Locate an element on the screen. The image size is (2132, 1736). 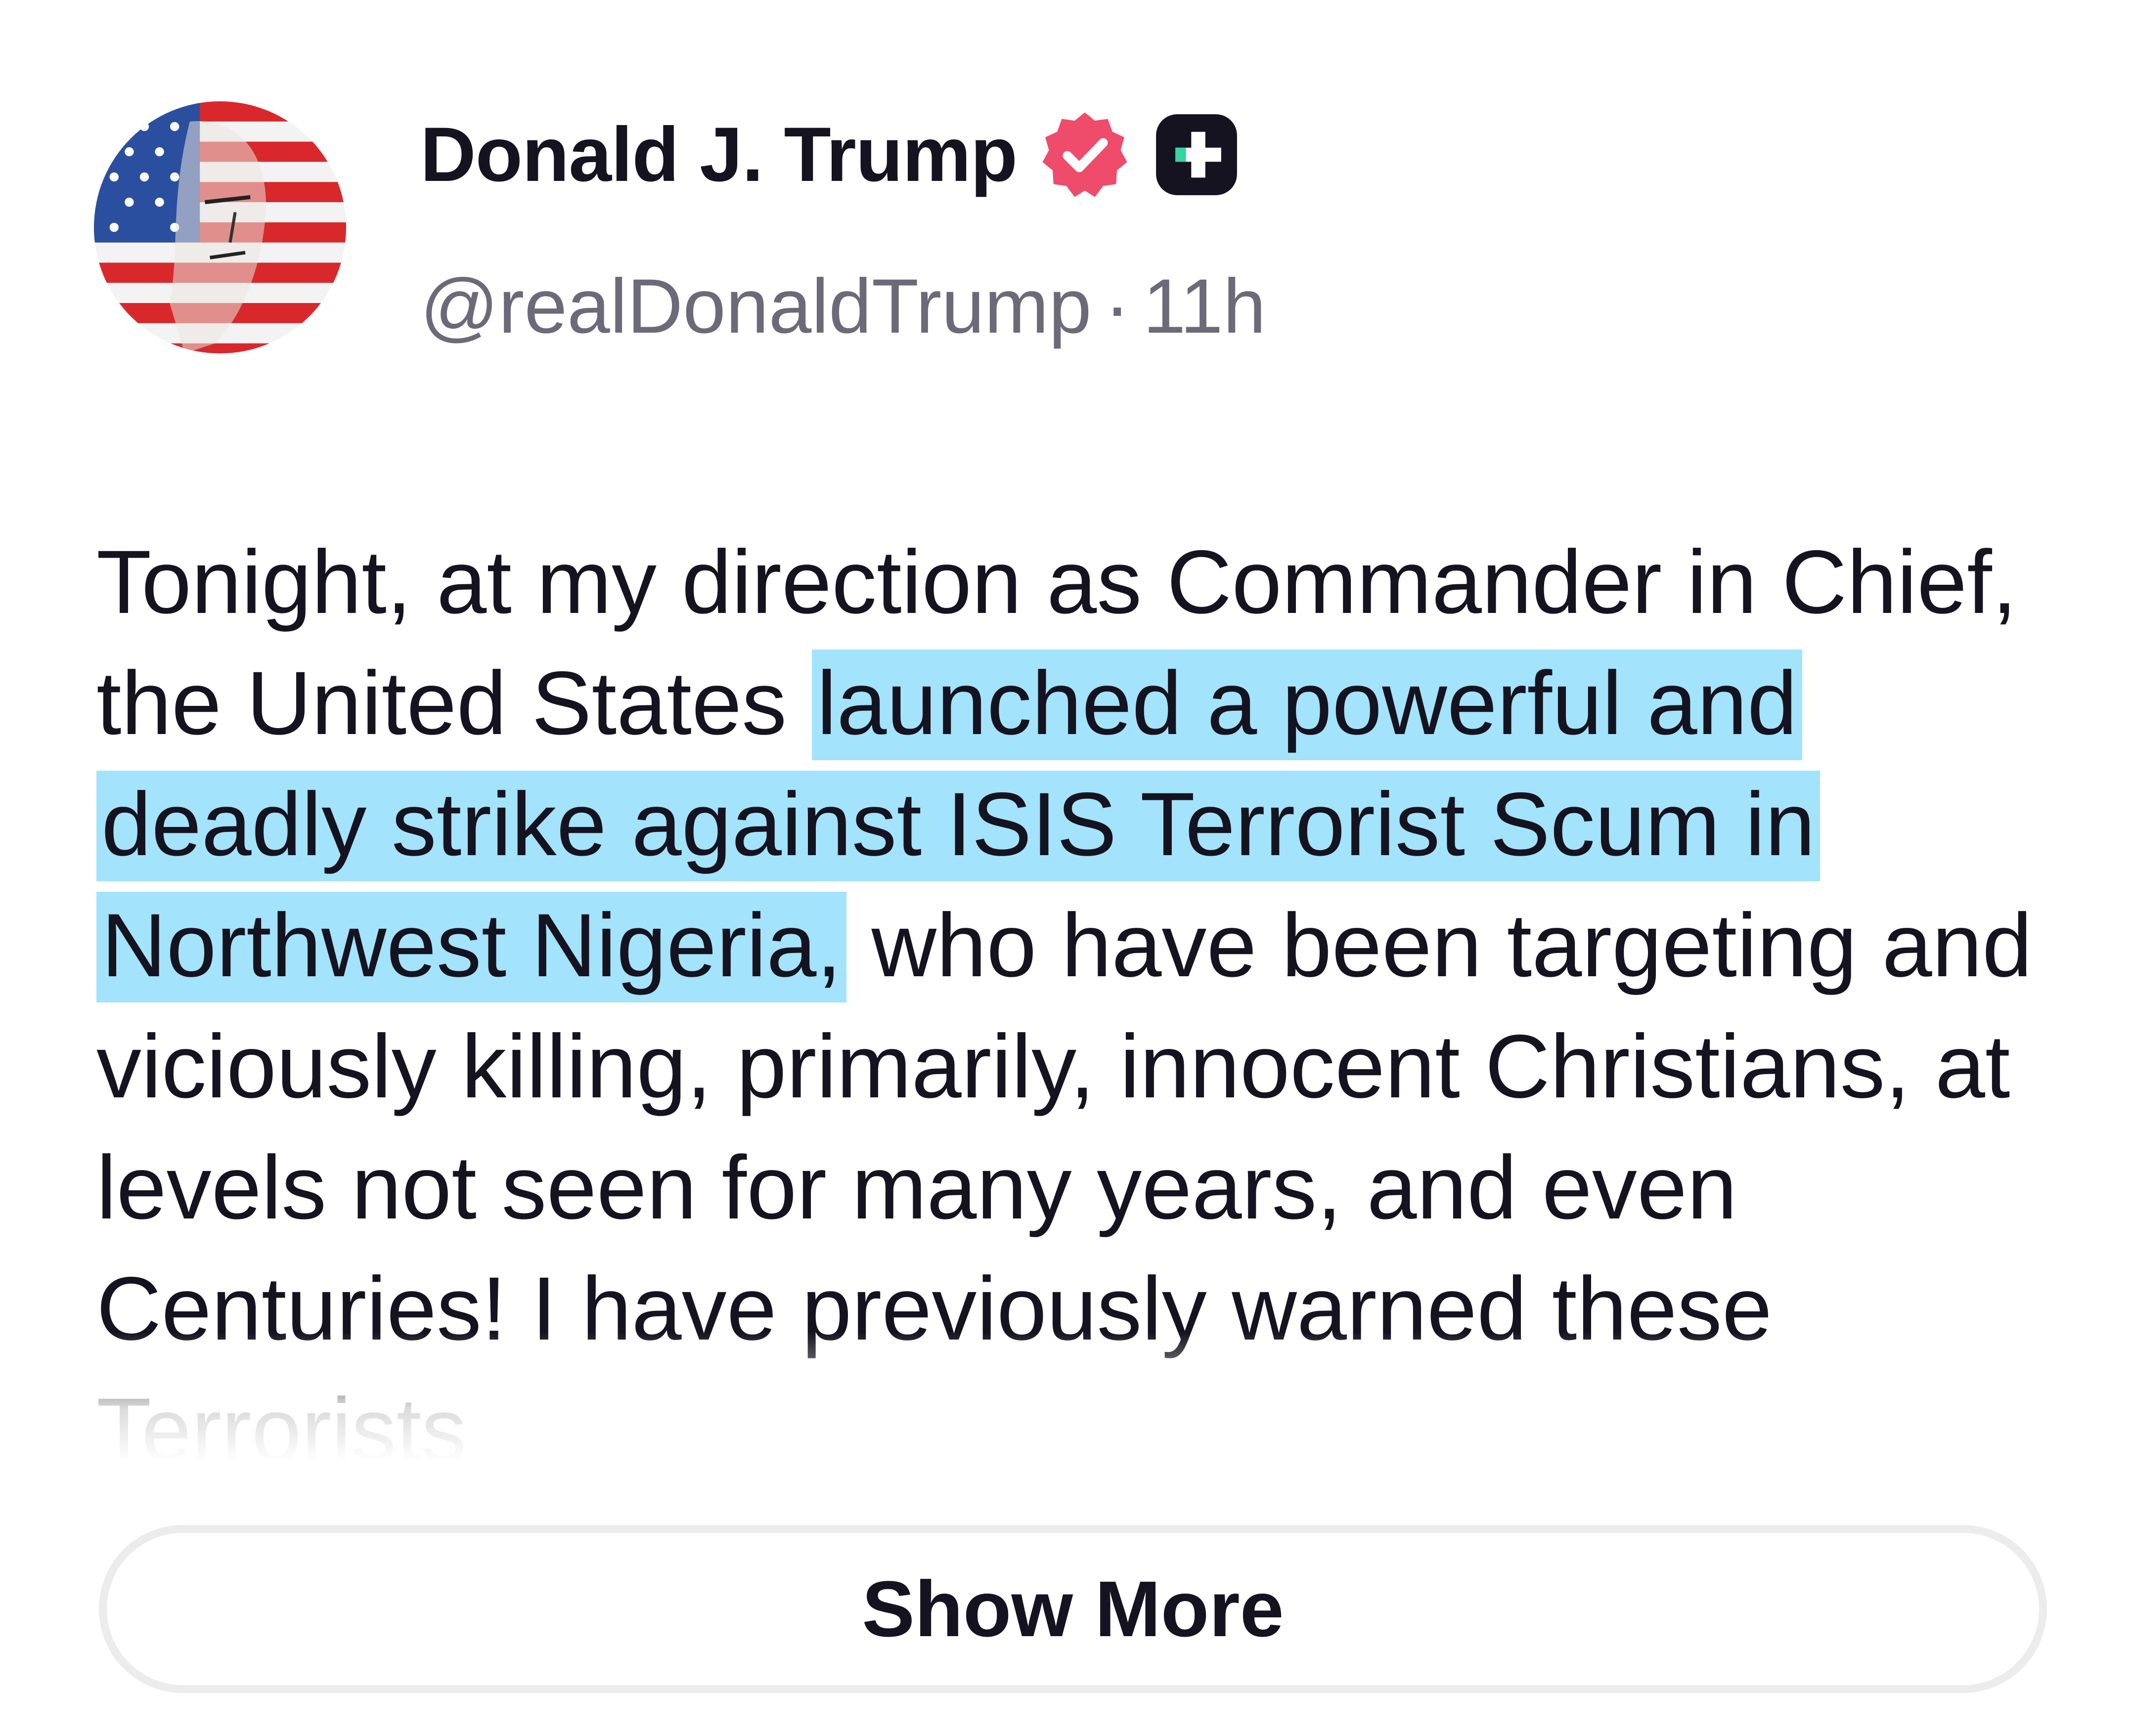
author-display-name: Donald J. Trump is located at coordinates (719, 155).